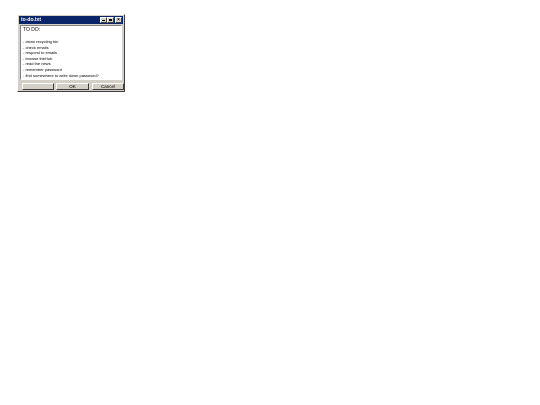 The height and width of the screenshot is (405, 540). I want to click on list-item: - find somewhere to write down password?, so click(61, 75).